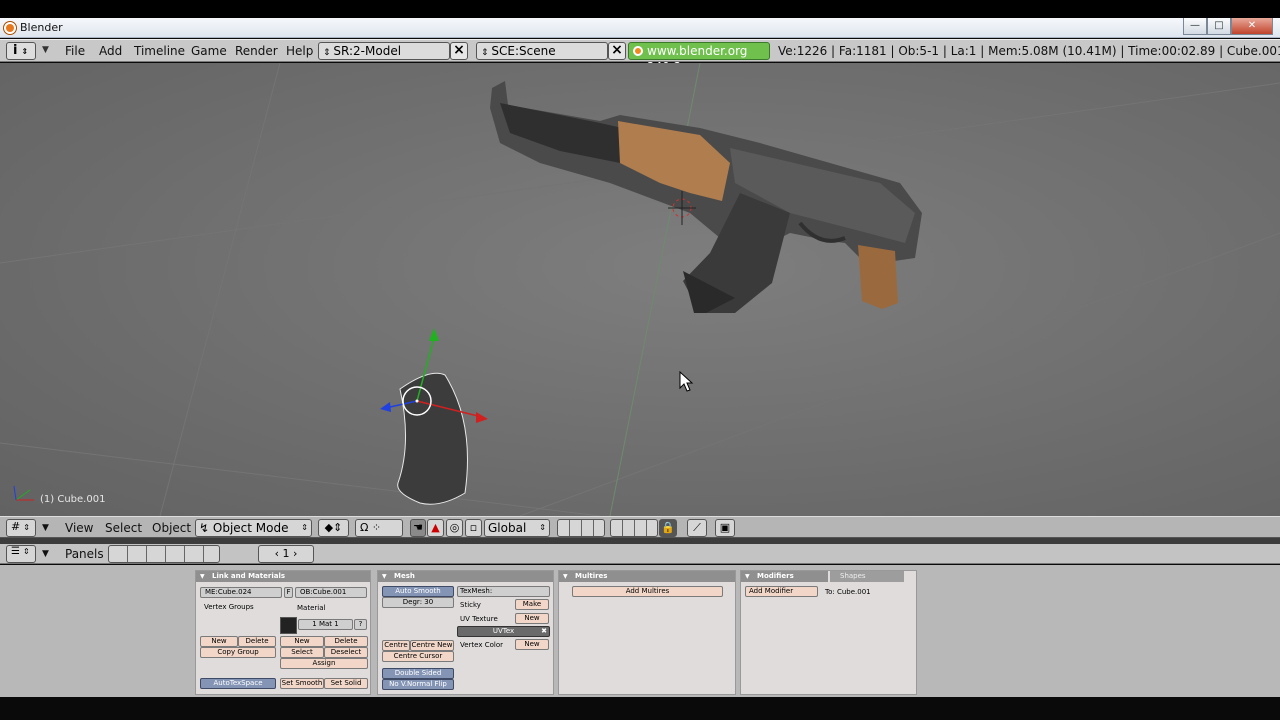 The image size is (1280, 720). What do you see at coordinates (331, 592) in the screenshot?
I see `object-name-field: OB:Cube.001` at bounding box center [331, 592].